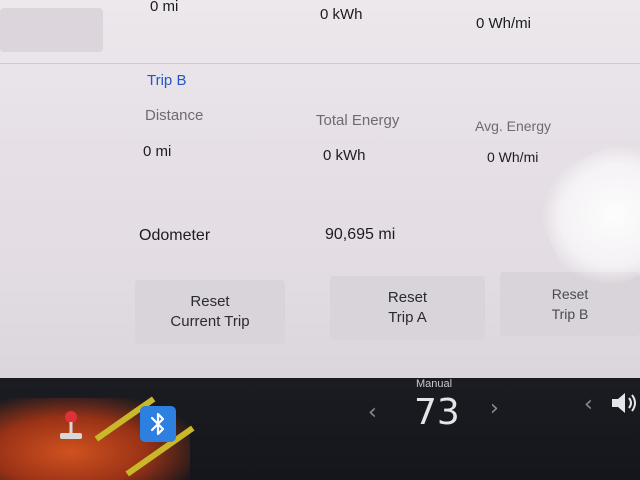 This screenshot has width=640, height=480. I want to click on reset-current-trip-line1: Reset, so click(210, 301).